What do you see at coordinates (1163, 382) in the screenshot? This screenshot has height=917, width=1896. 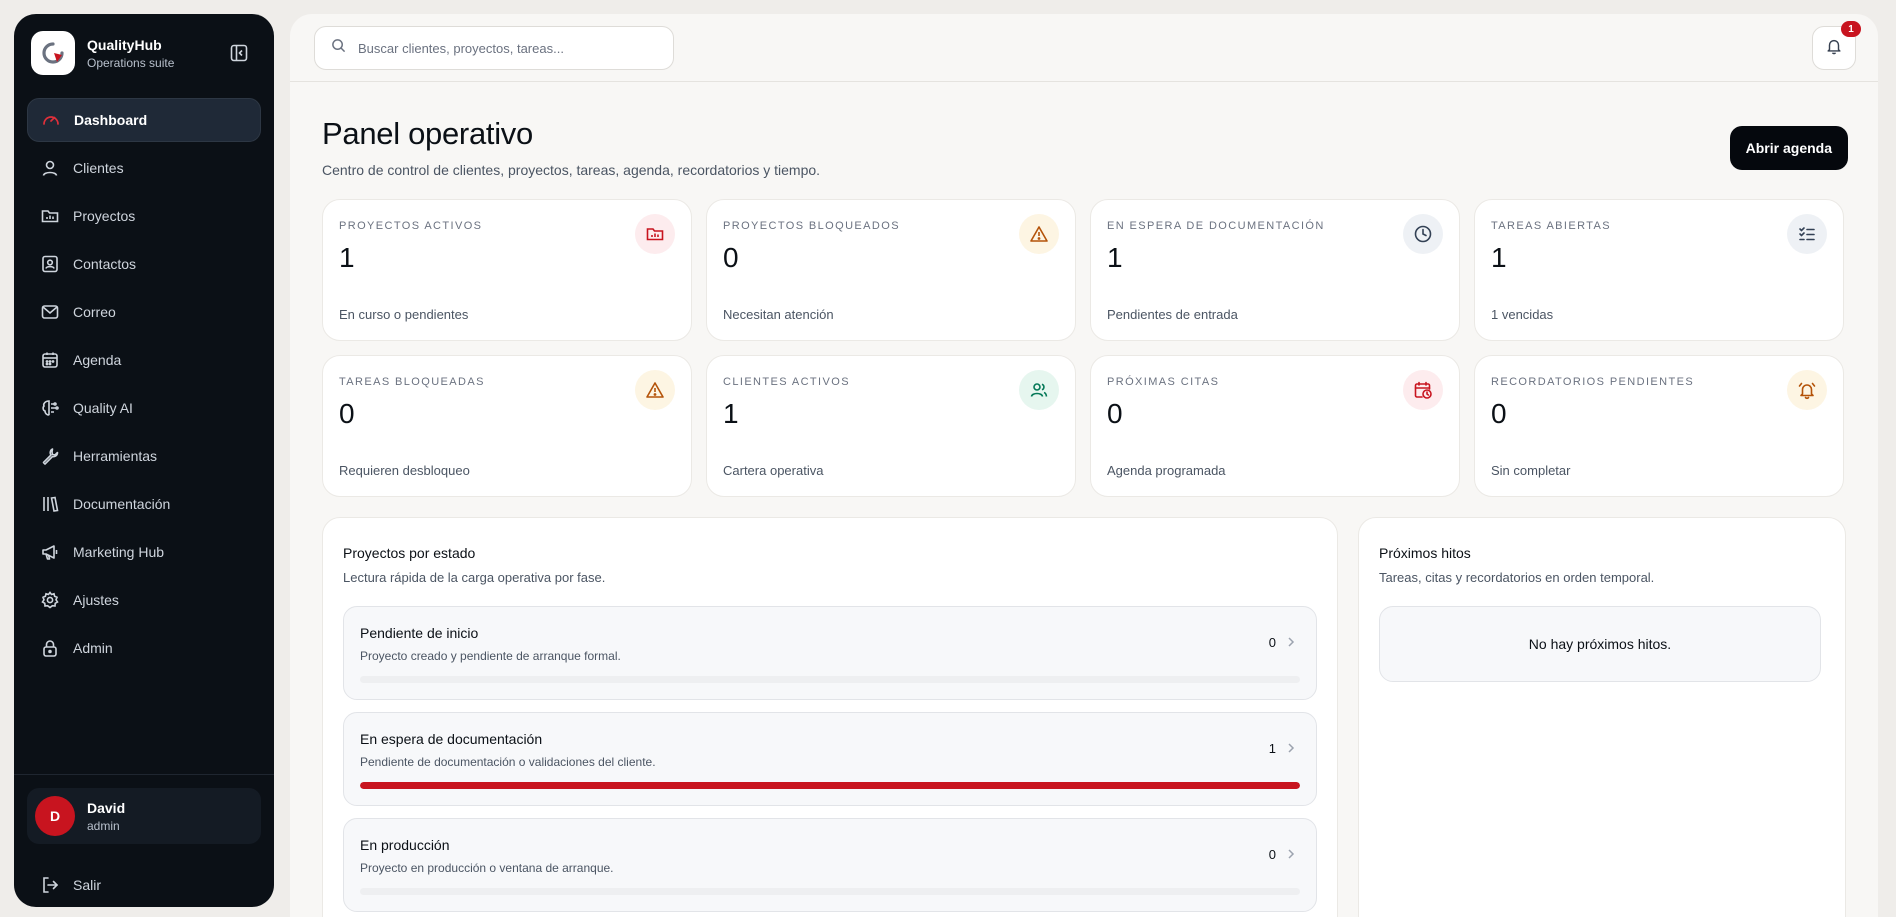 I see `stat-label: Próximas citas` at bounding box center [1163, 382].